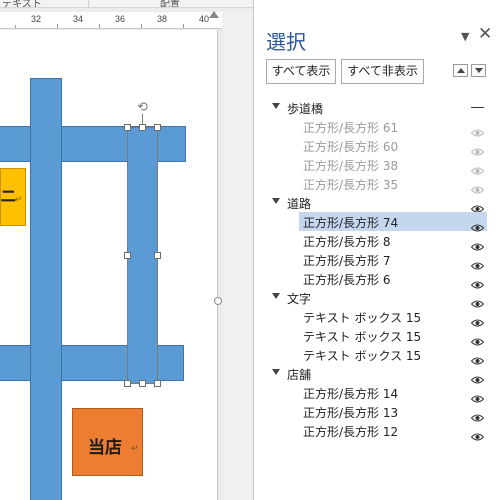  Describe the element at coordinates (157, 383) in the screenshot. I see `resize-handle-bottom-right` at that location.